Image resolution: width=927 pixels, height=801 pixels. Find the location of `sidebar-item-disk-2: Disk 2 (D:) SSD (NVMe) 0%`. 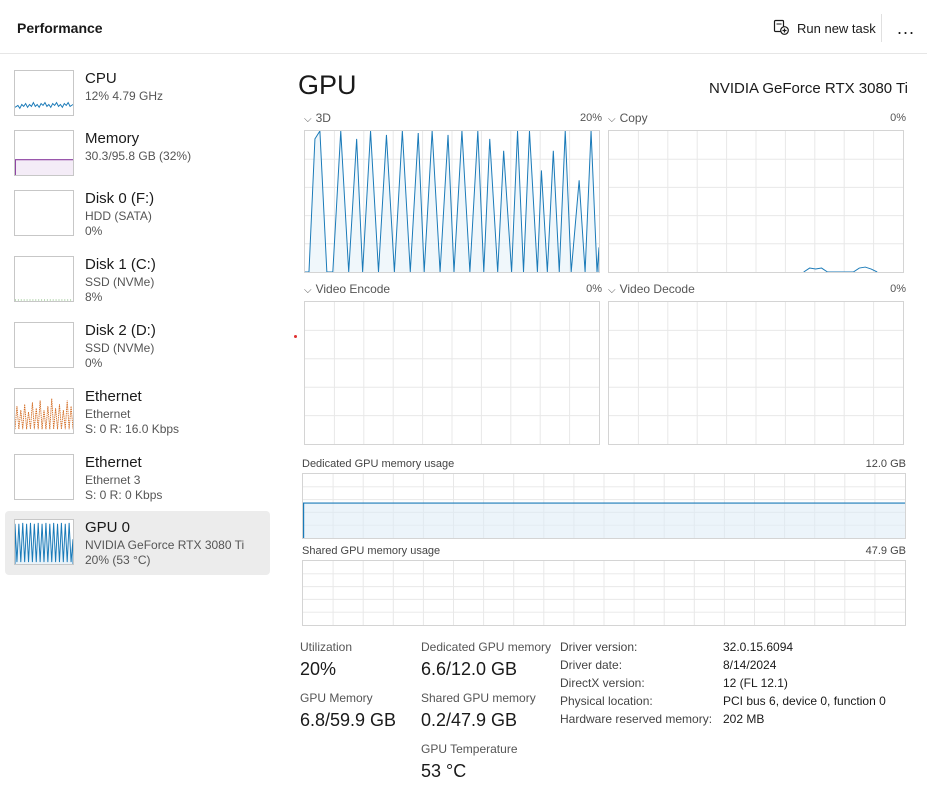

sidebar-item-disk-2: Disk 2 (D:) SSD (NVMe) 0% is located at coordinates (137, 346).